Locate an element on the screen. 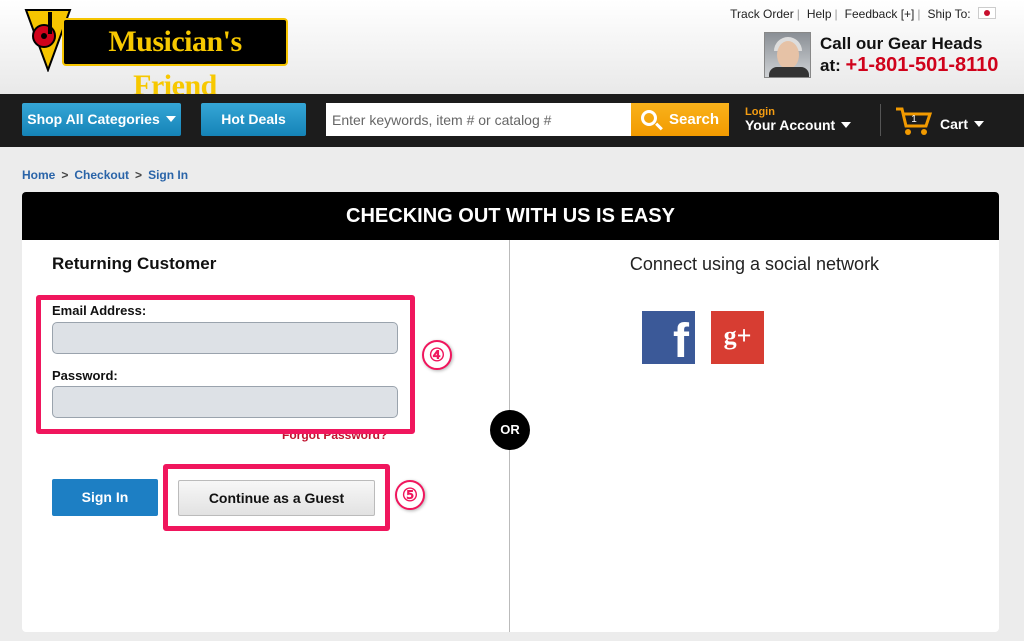 This screenshot has width=1024, height=641. fields-highlight-box is located at coordinates (225, 364).